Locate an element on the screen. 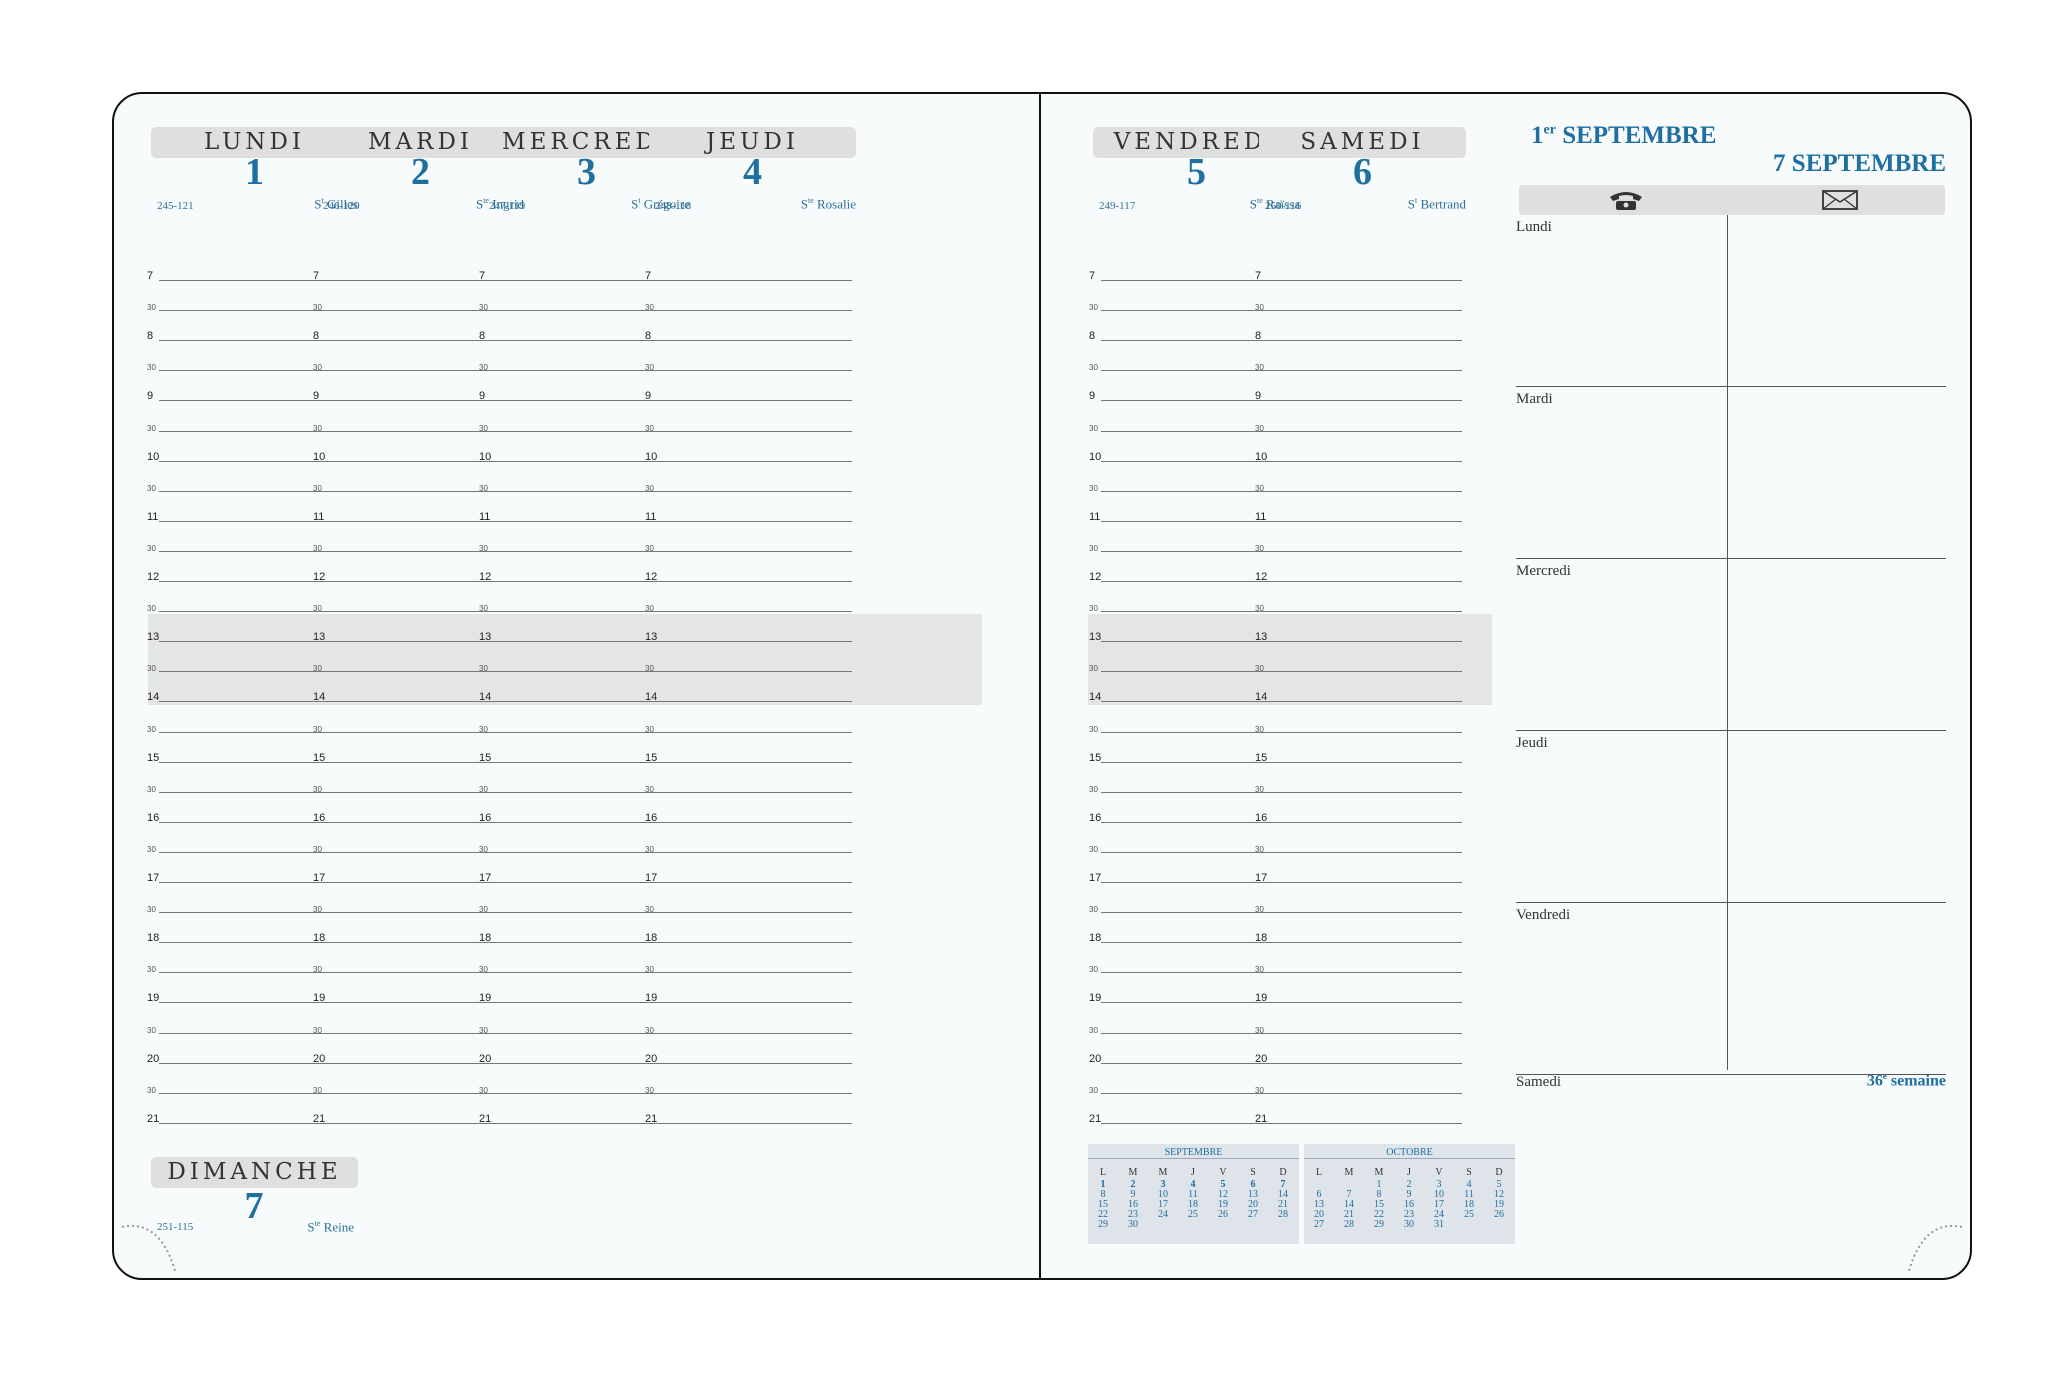 This screenshot has width=2048, height=1391. time-label: 8 is located at coordinates (482, 336).